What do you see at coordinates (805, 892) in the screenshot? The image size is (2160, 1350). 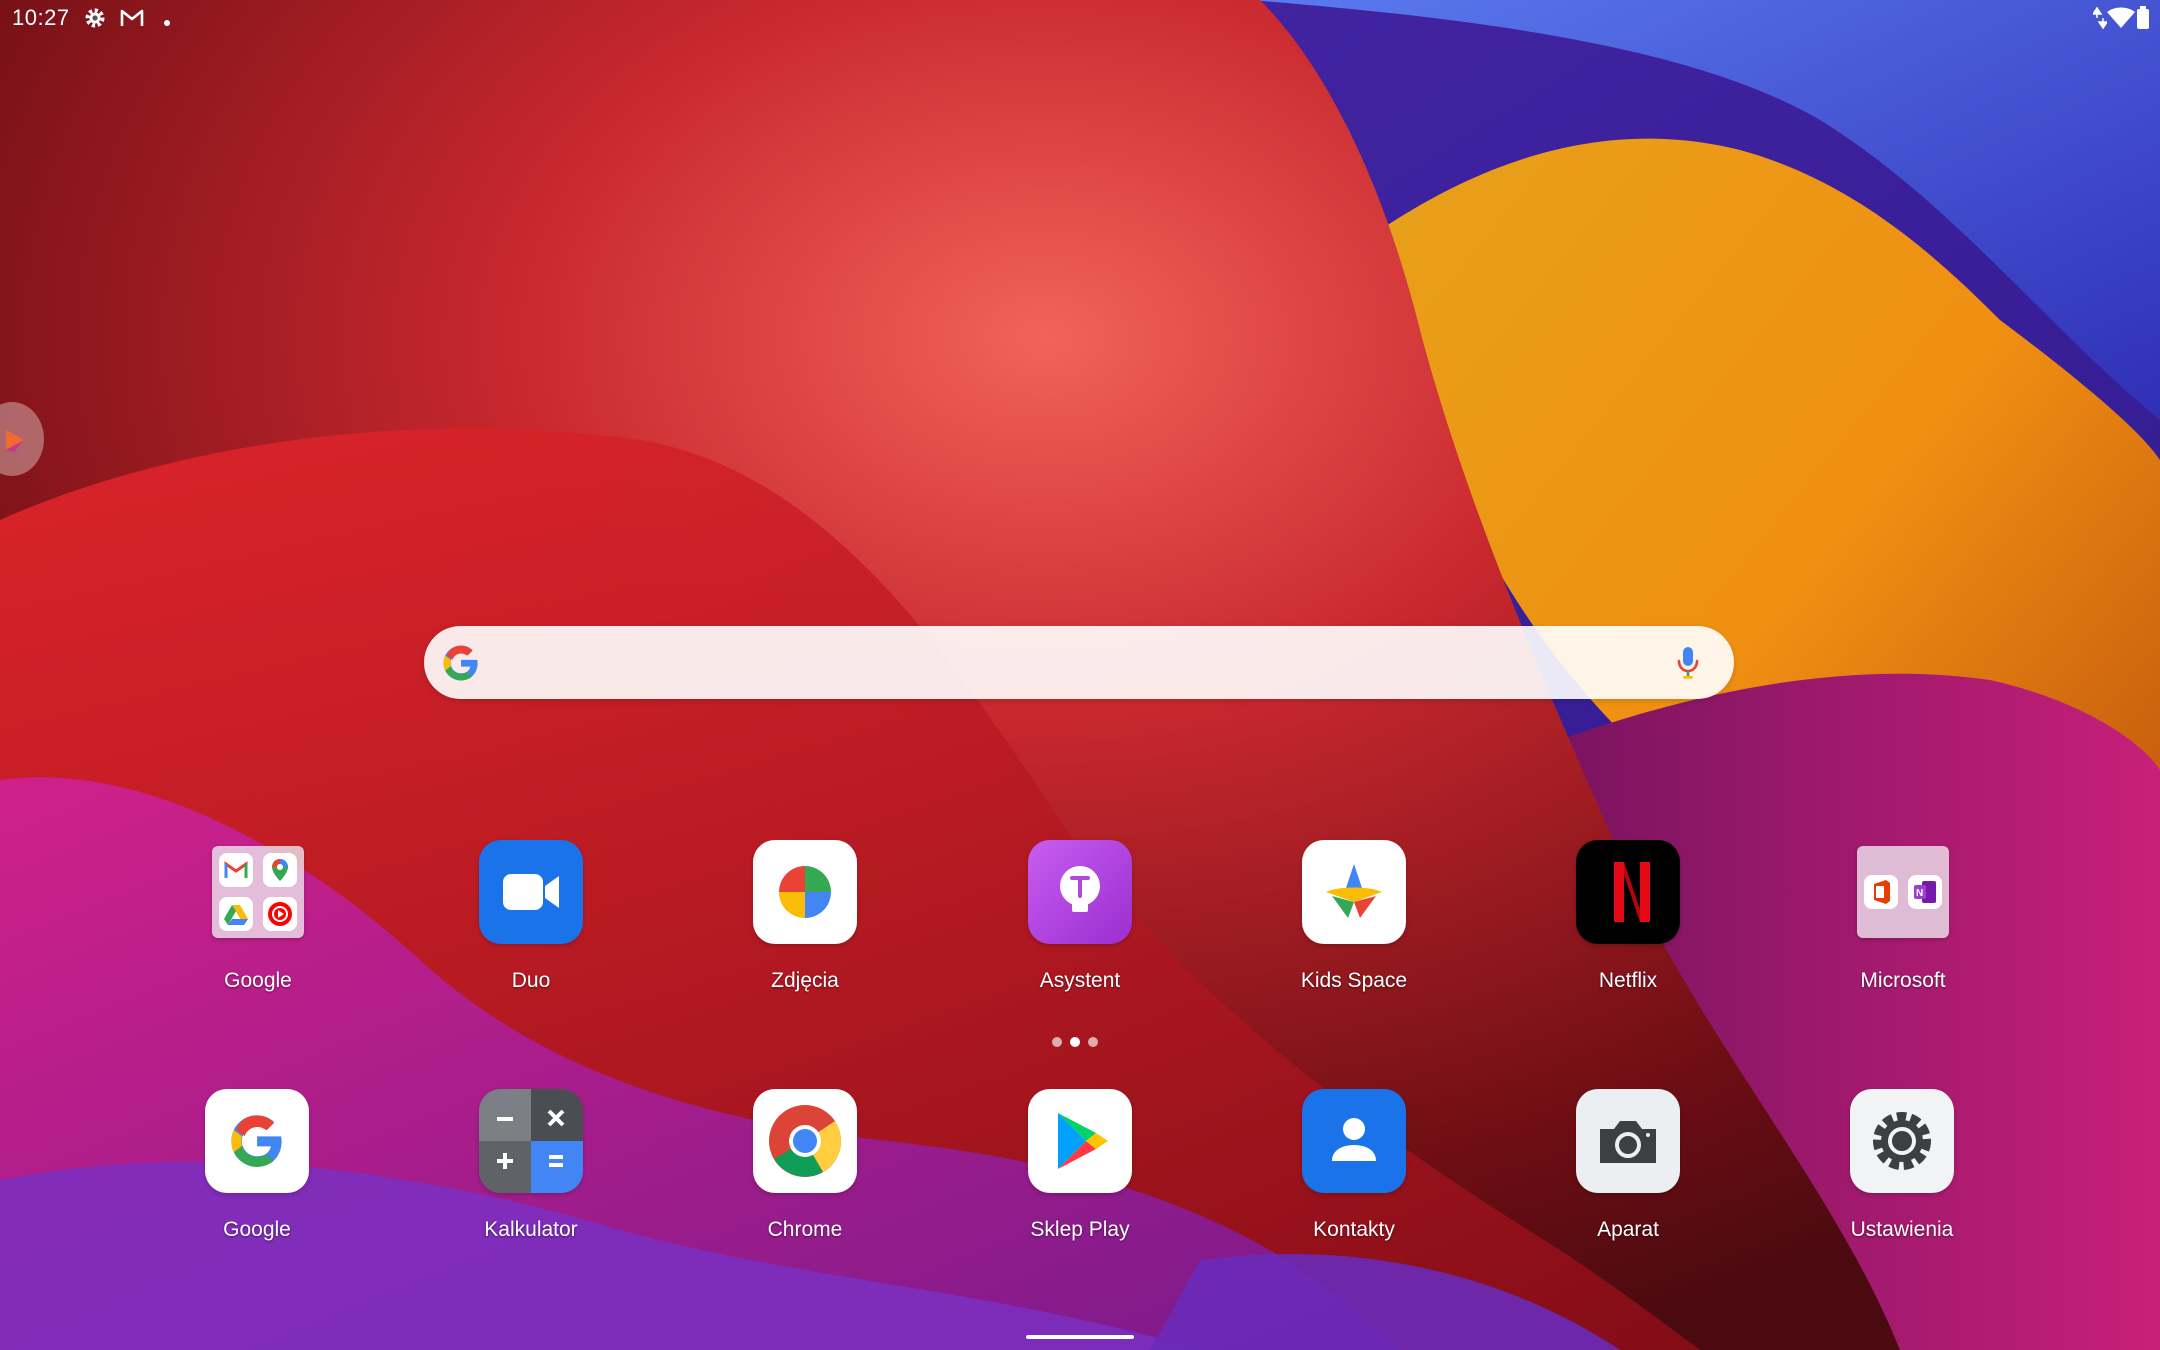 I see `pinwheel-icon` at bounding box center [805, 892].